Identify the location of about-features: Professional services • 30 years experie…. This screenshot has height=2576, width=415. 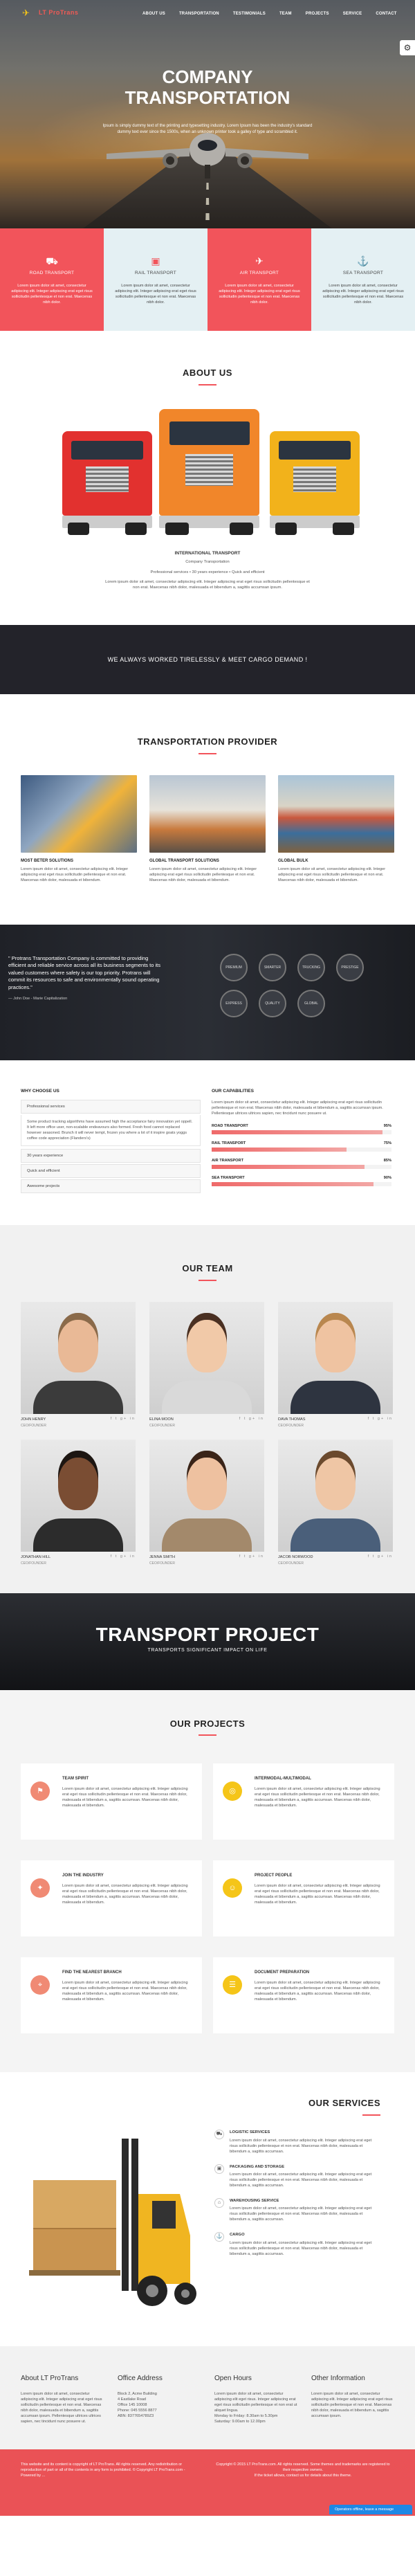
(207, 572).